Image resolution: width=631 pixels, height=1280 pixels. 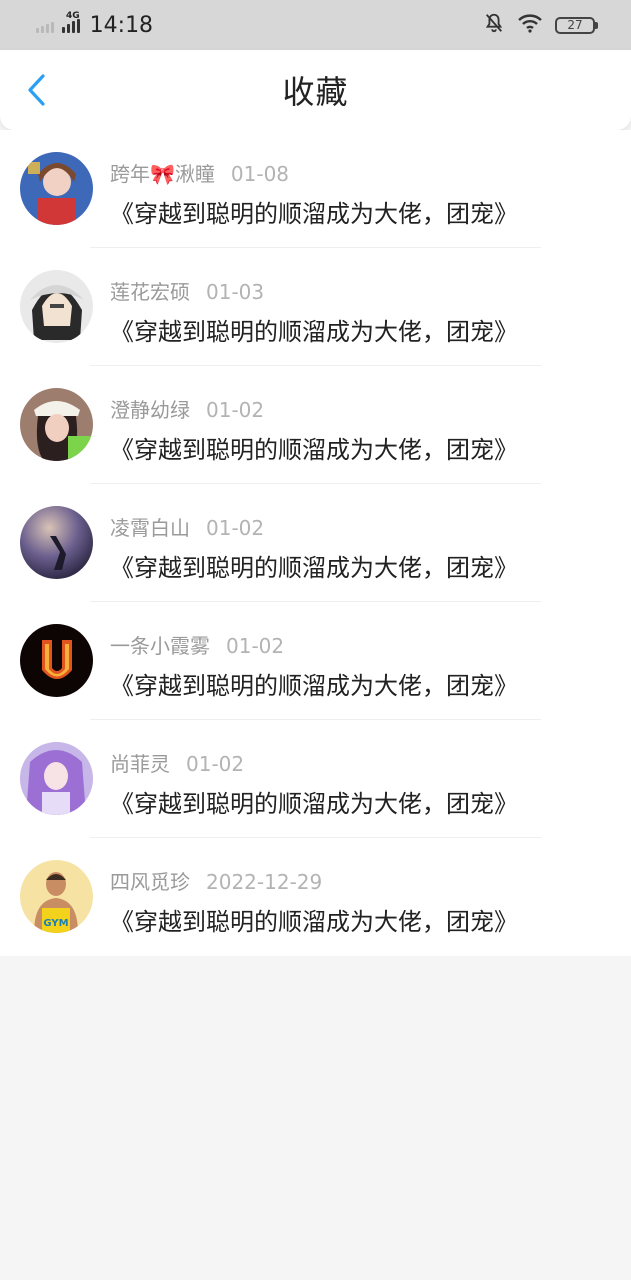 I want to click on item-meta: 四风觅珍 2022-12-29, so click(x=216, y=880).